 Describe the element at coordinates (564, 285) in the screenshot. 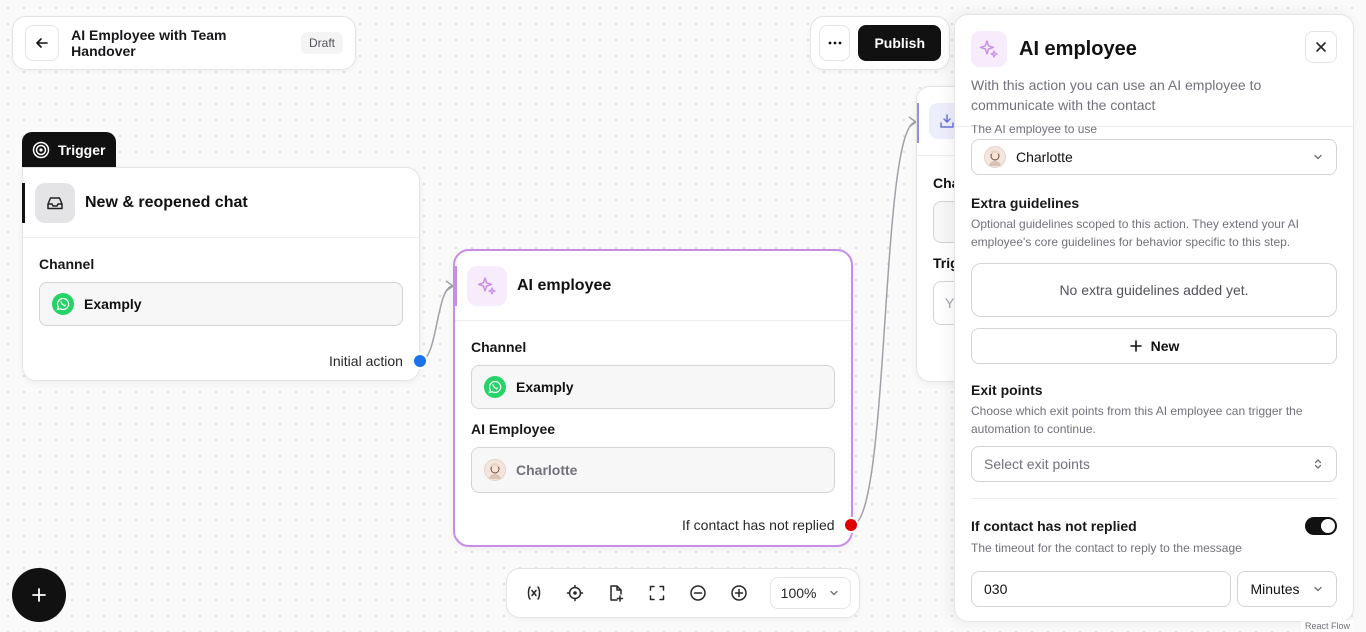

I see `ai-node-title: AI employee` at that location.